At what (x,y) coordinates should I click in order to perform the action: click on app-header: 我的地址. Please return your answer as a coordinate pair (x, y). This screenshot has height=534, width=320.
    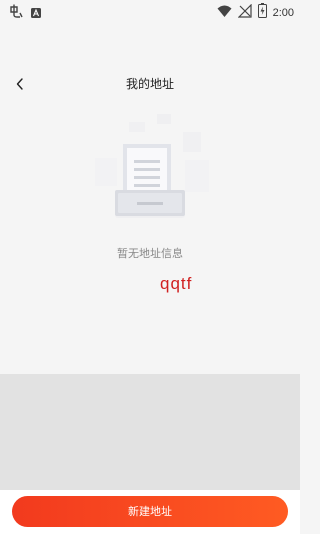
    Looking at the image, I should click on (150, 84).